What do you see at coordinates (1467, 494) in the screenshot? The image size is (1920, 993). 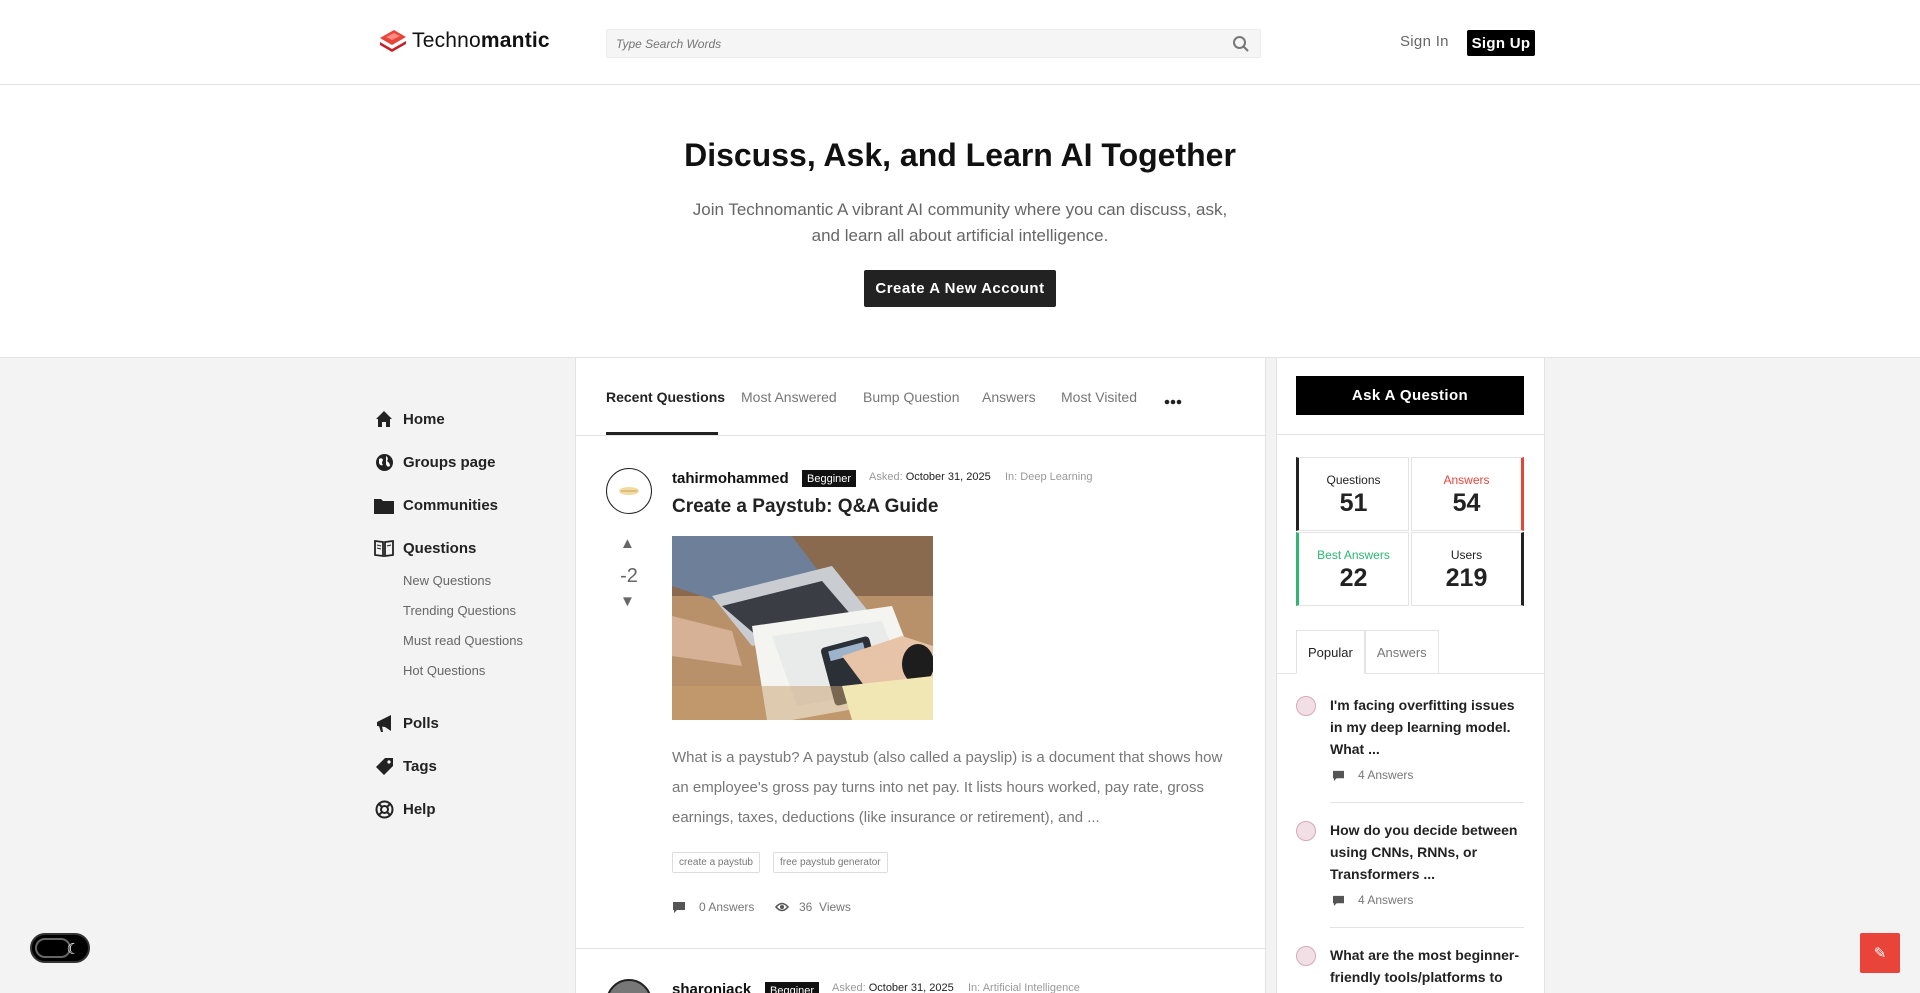 I see `stat-answers: Answers 54` at bounding box center [1467, 494].